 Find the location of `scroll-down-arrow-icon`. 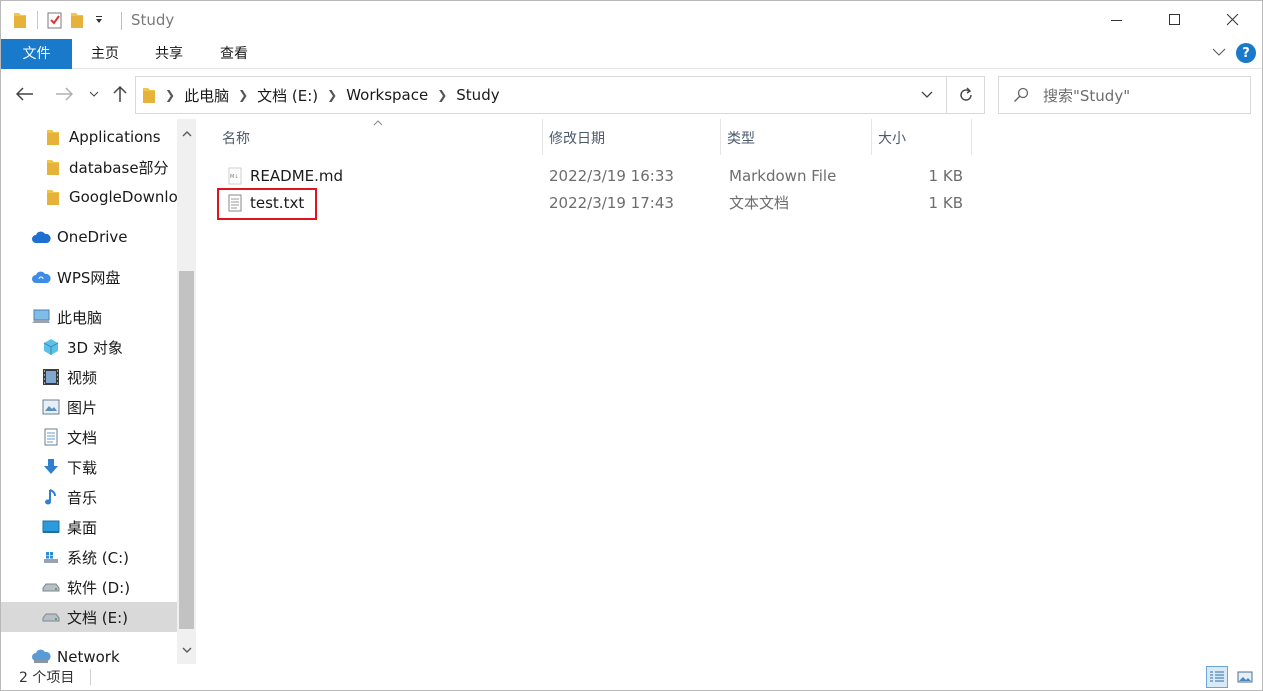

scroll-down-arrow-icon is located at coordinates (186, 650).